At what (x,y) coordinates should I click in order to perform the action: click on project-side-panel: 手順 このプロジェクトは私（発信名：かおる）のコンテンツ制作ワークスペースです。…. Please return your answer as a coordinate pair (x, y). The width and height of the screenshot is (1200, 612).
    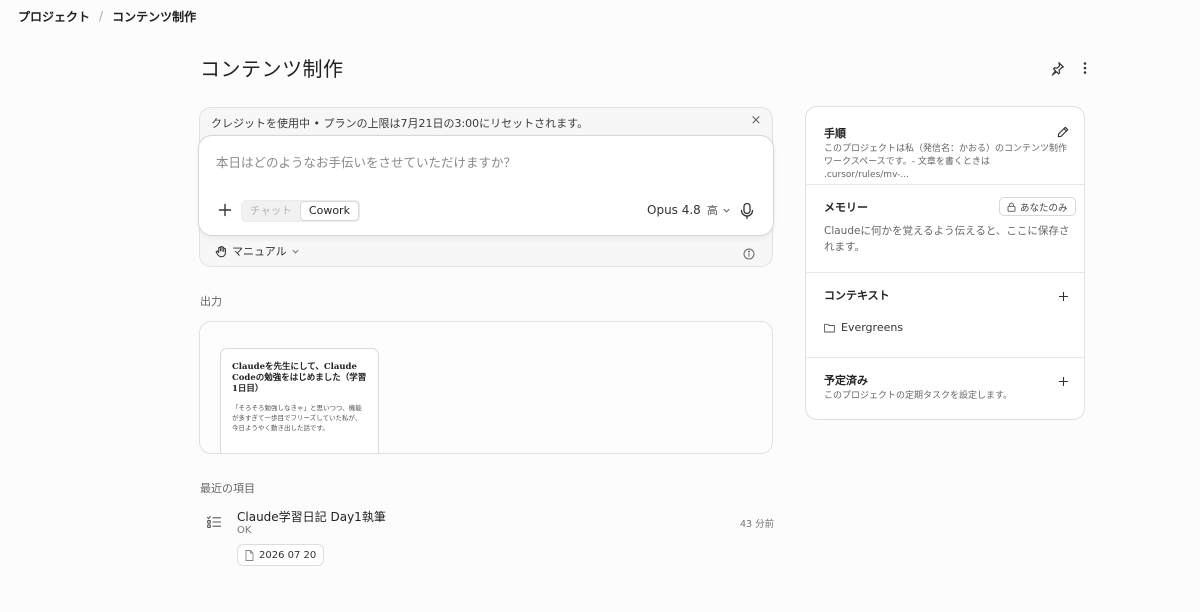
    Looking at the image, I should click on (945, 263).